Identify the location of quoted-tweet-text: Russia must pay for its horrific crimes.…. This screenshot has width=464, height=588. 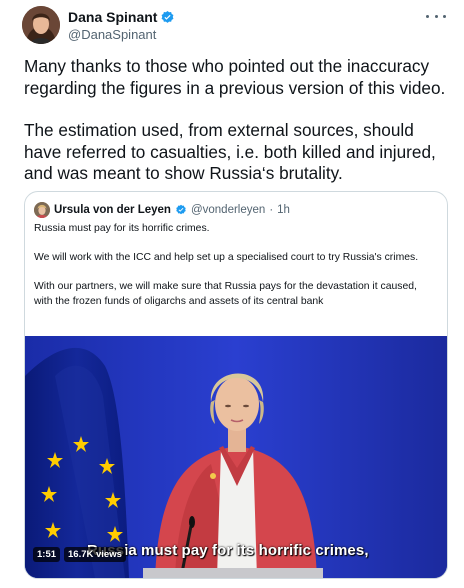
(234, 266).